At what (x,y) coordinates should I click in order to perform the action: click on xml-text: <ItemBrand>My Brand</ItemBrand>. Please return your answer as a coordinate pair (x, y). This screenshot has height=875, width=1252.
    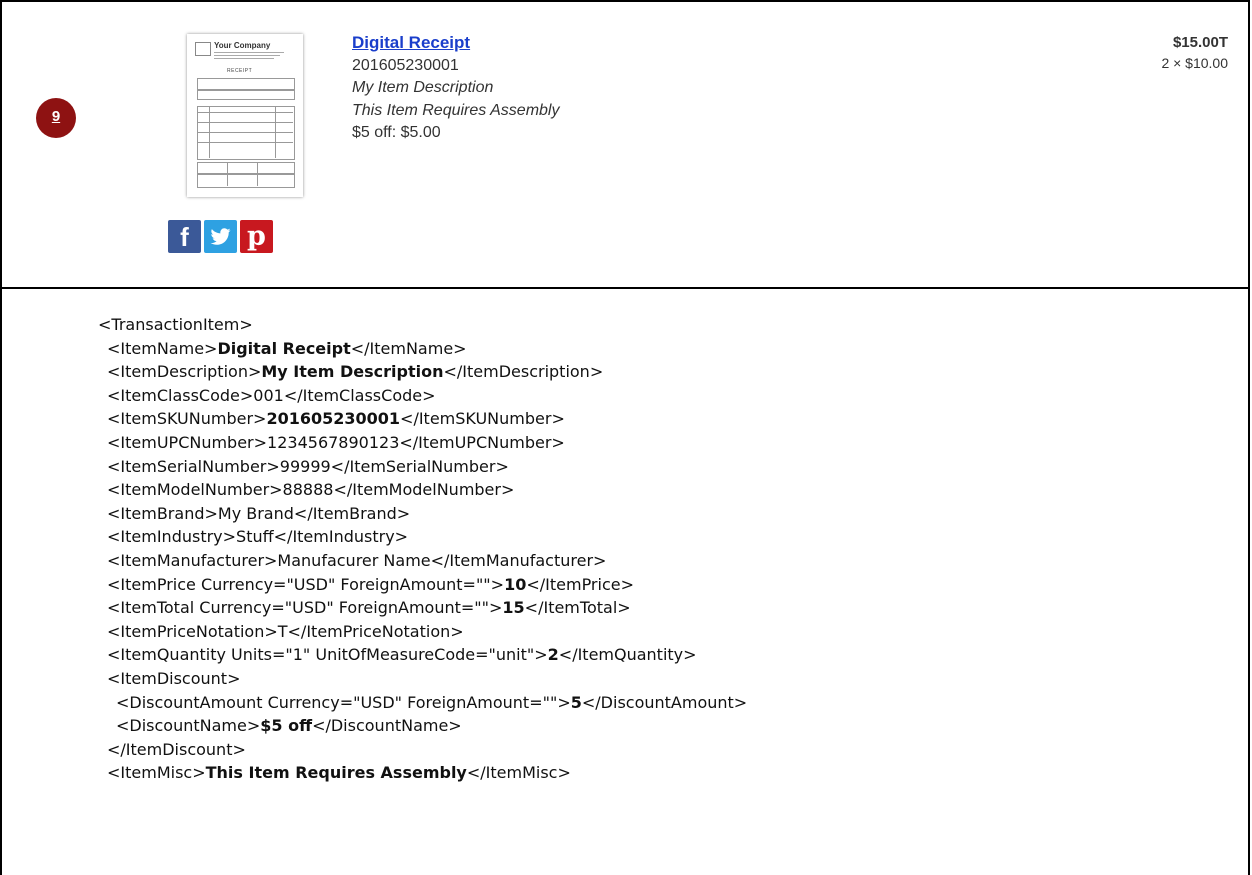
    Looking at the image, I should click on (259, 513).